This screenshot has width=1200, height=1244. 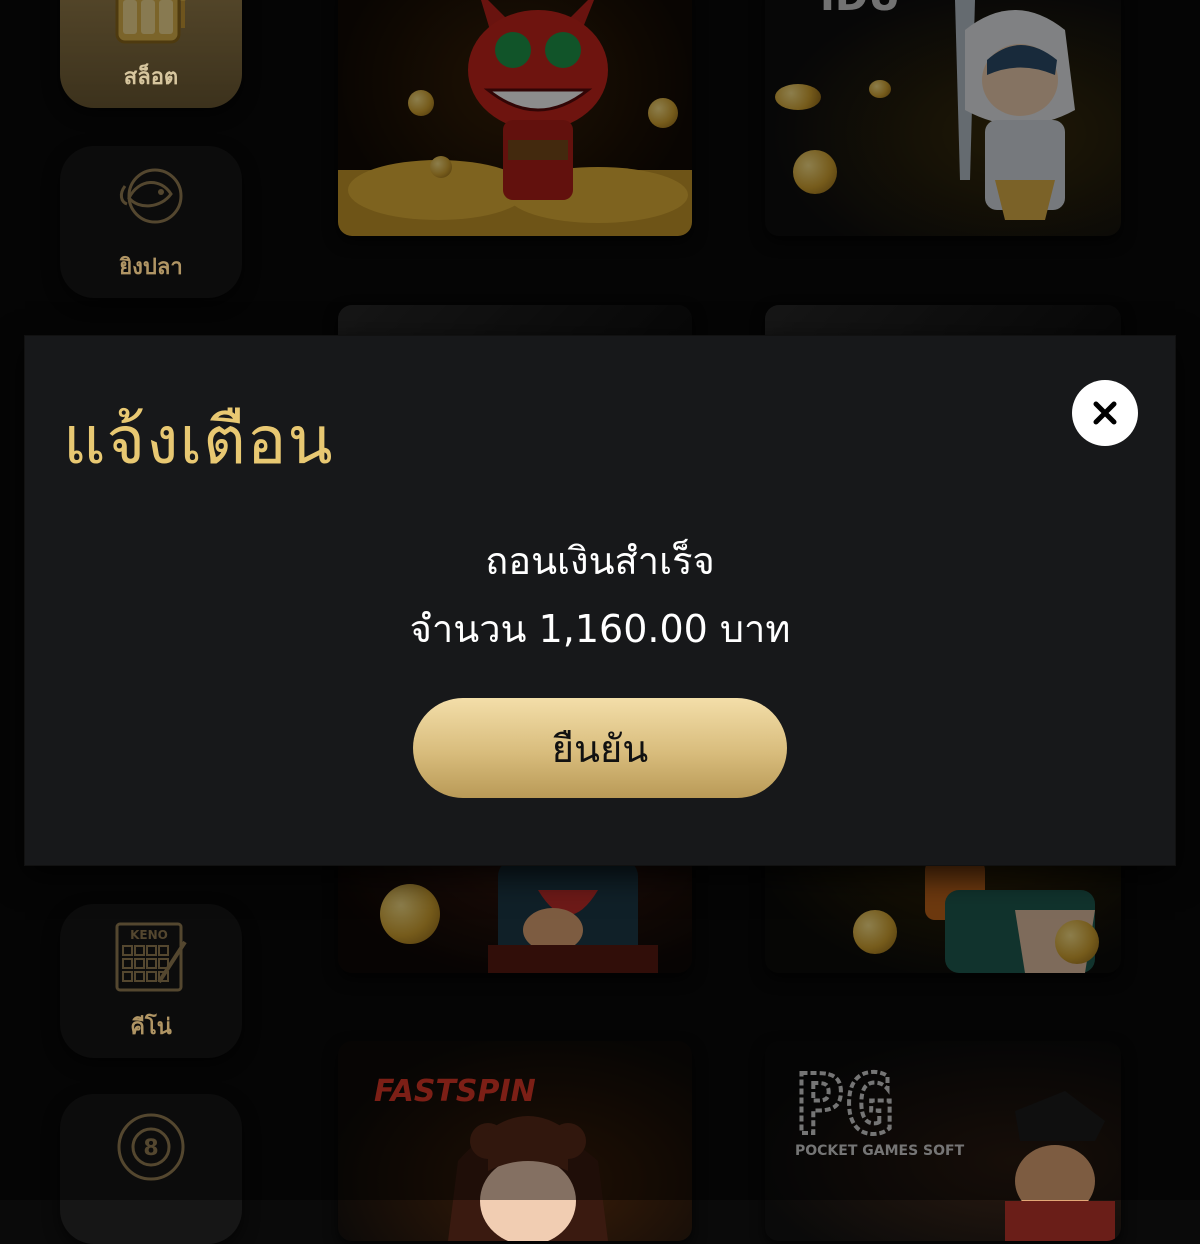 I want to click on dialog-title: แจ้งเตือน, so click(x=198, y=440).